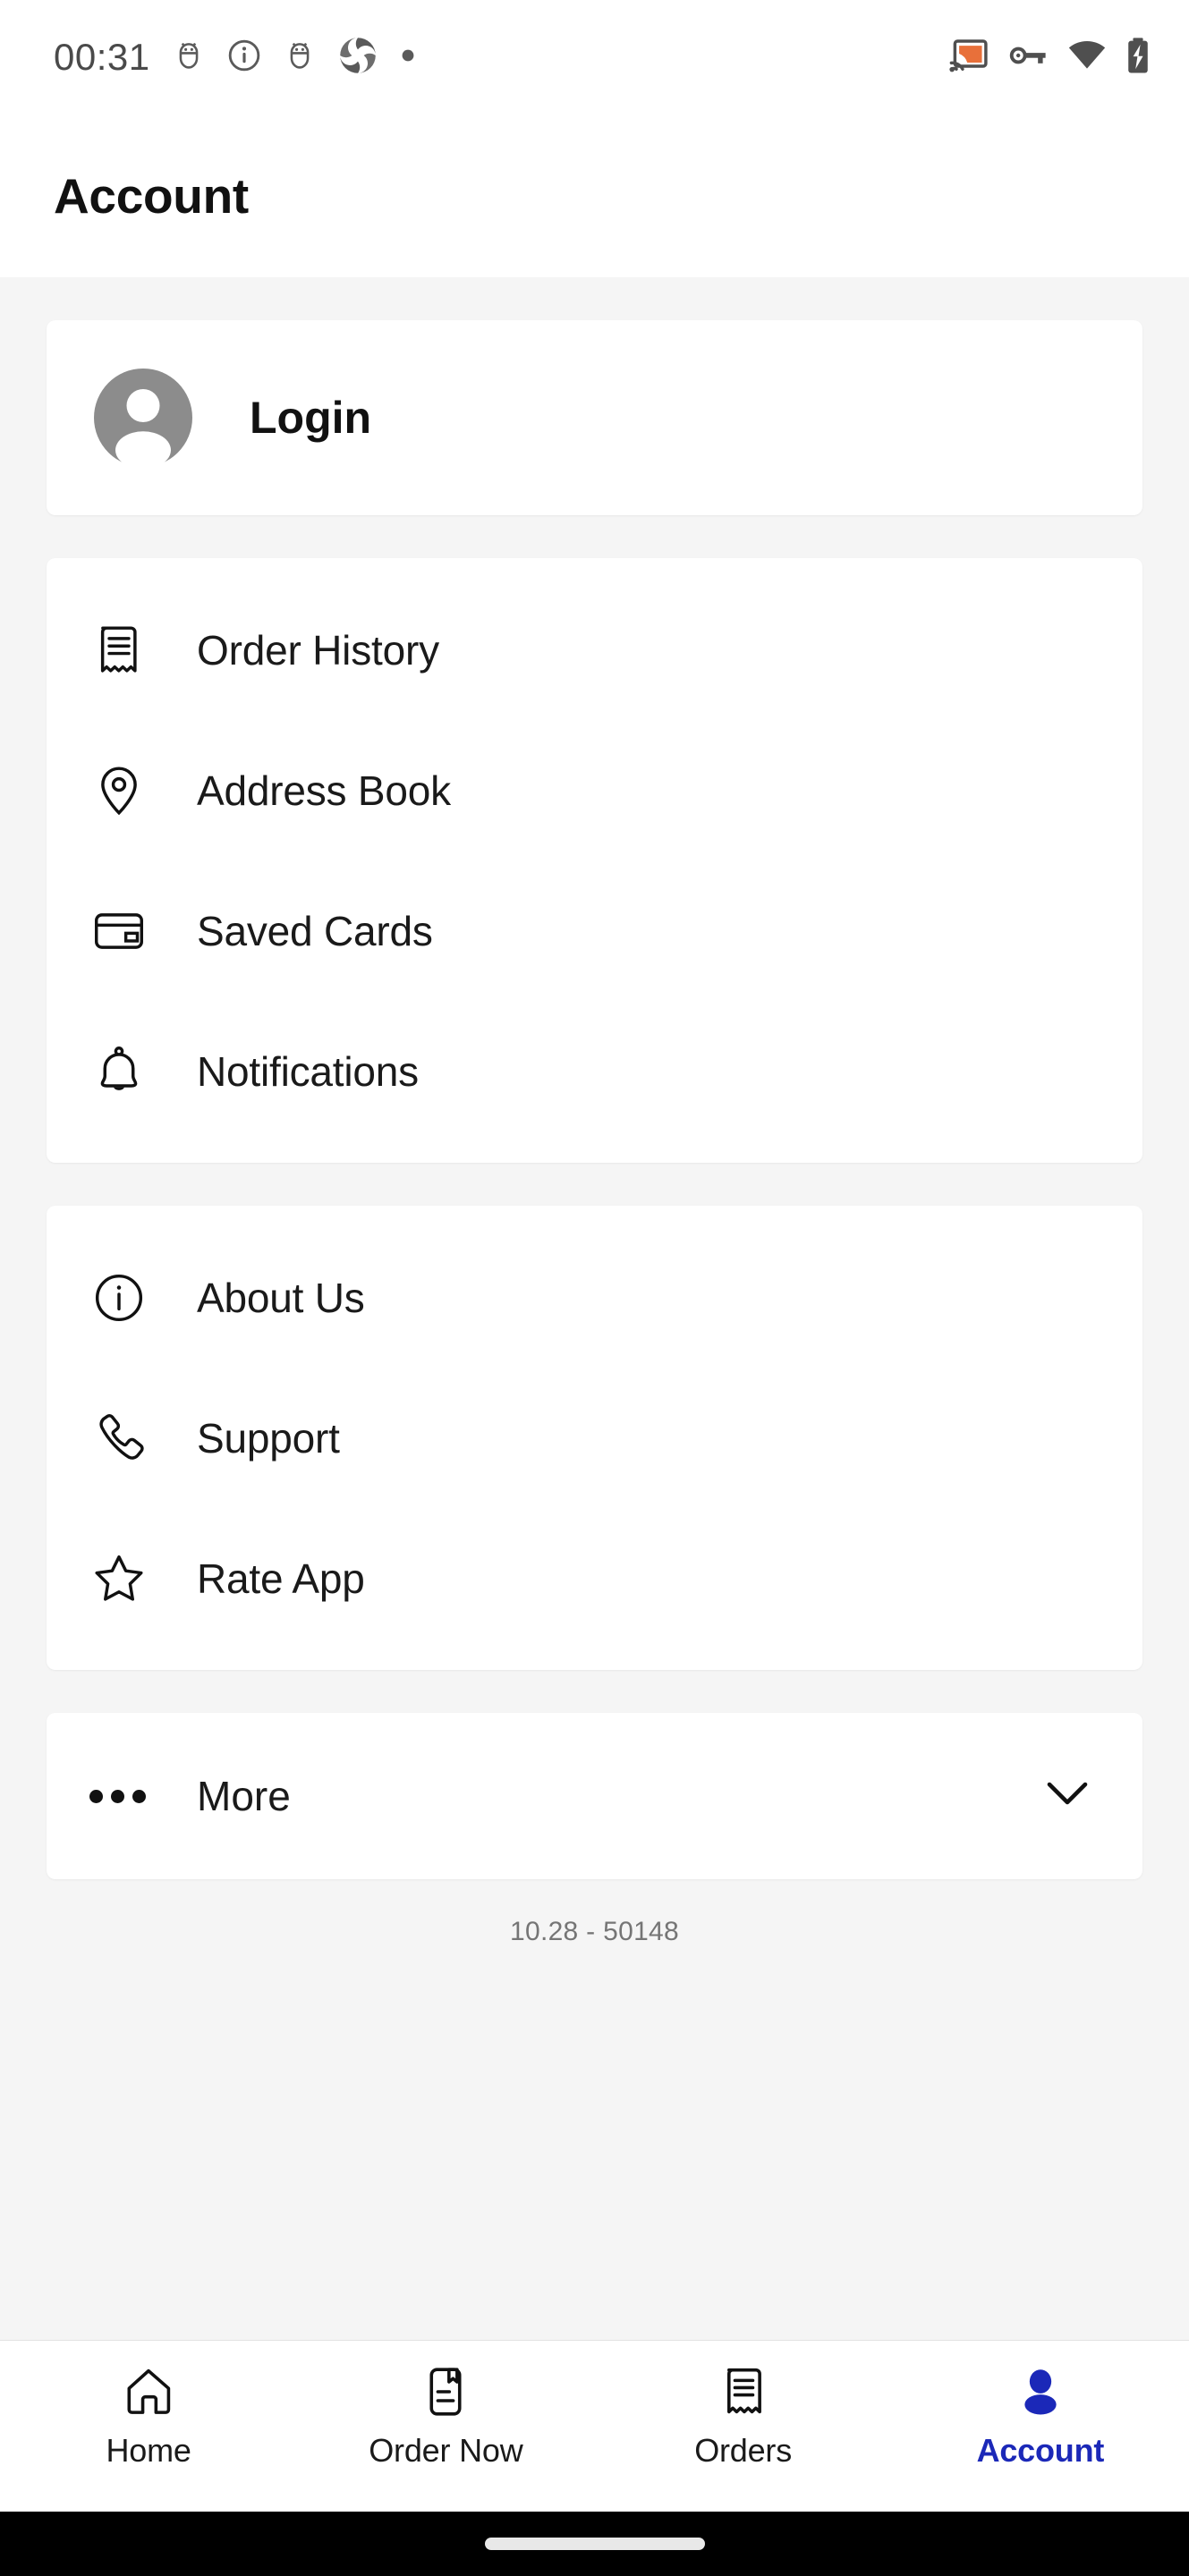 This screenshot has height=2576, width=1189. Describe the element at coordinates (308, 1071) in the screenshot. I see `menu-item-label: Notifications` at that location.